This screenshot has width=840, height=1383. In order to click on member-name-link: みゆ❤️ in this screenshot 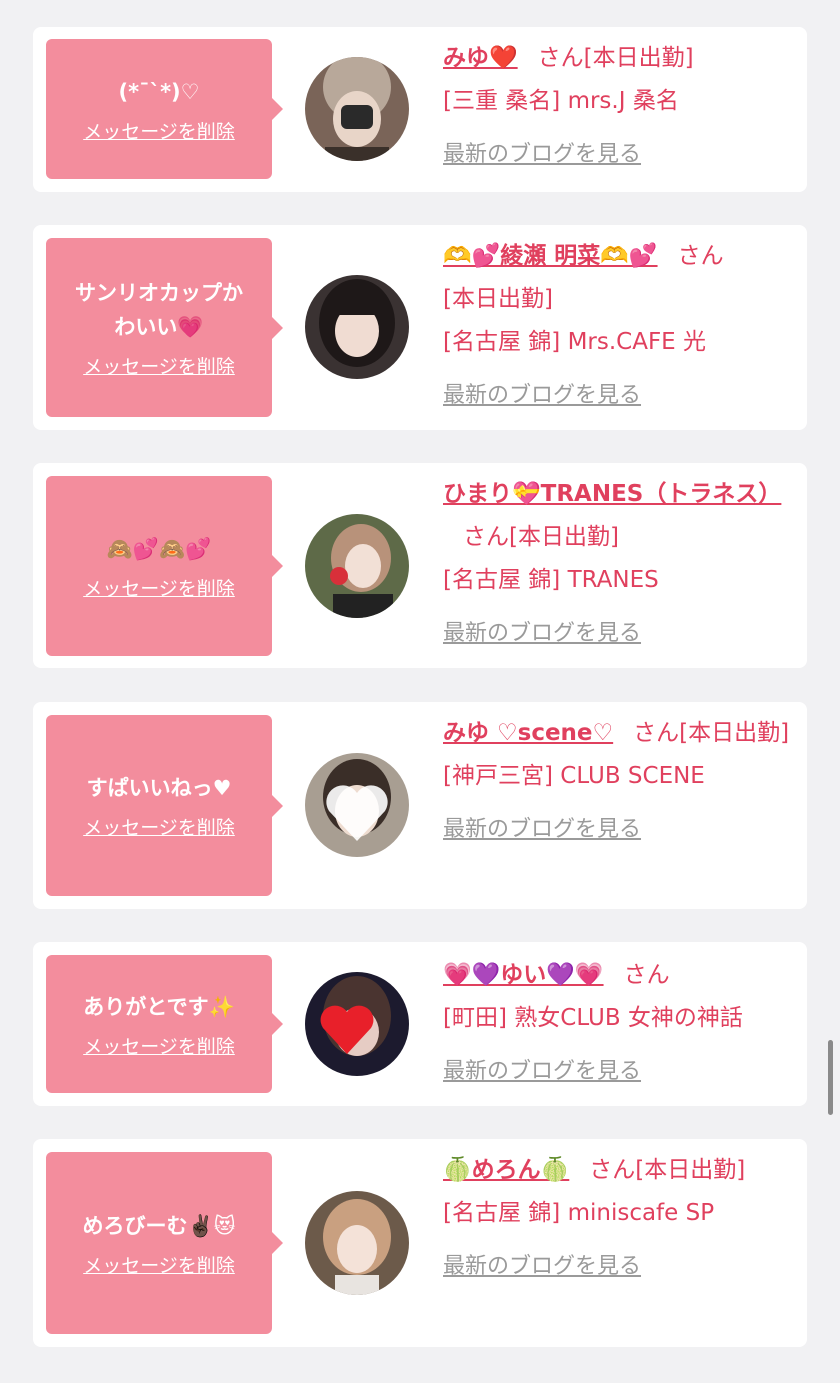, I will do `click(480, 58)`.